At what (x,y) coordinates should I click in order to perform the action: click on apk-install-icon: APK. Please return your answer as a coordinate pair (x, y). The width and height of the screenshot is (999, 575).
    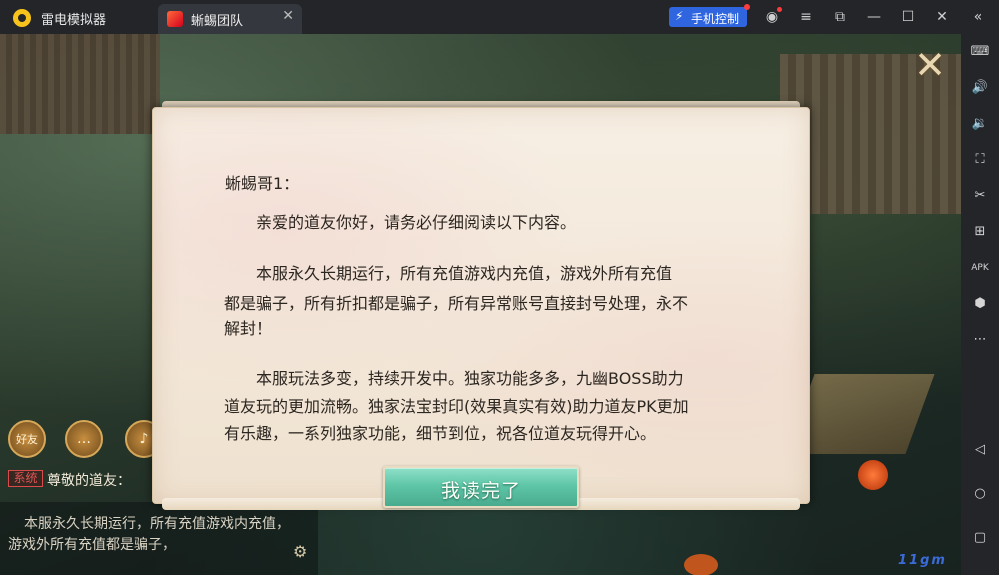
    Looking at the image, I should click on (980, 268).